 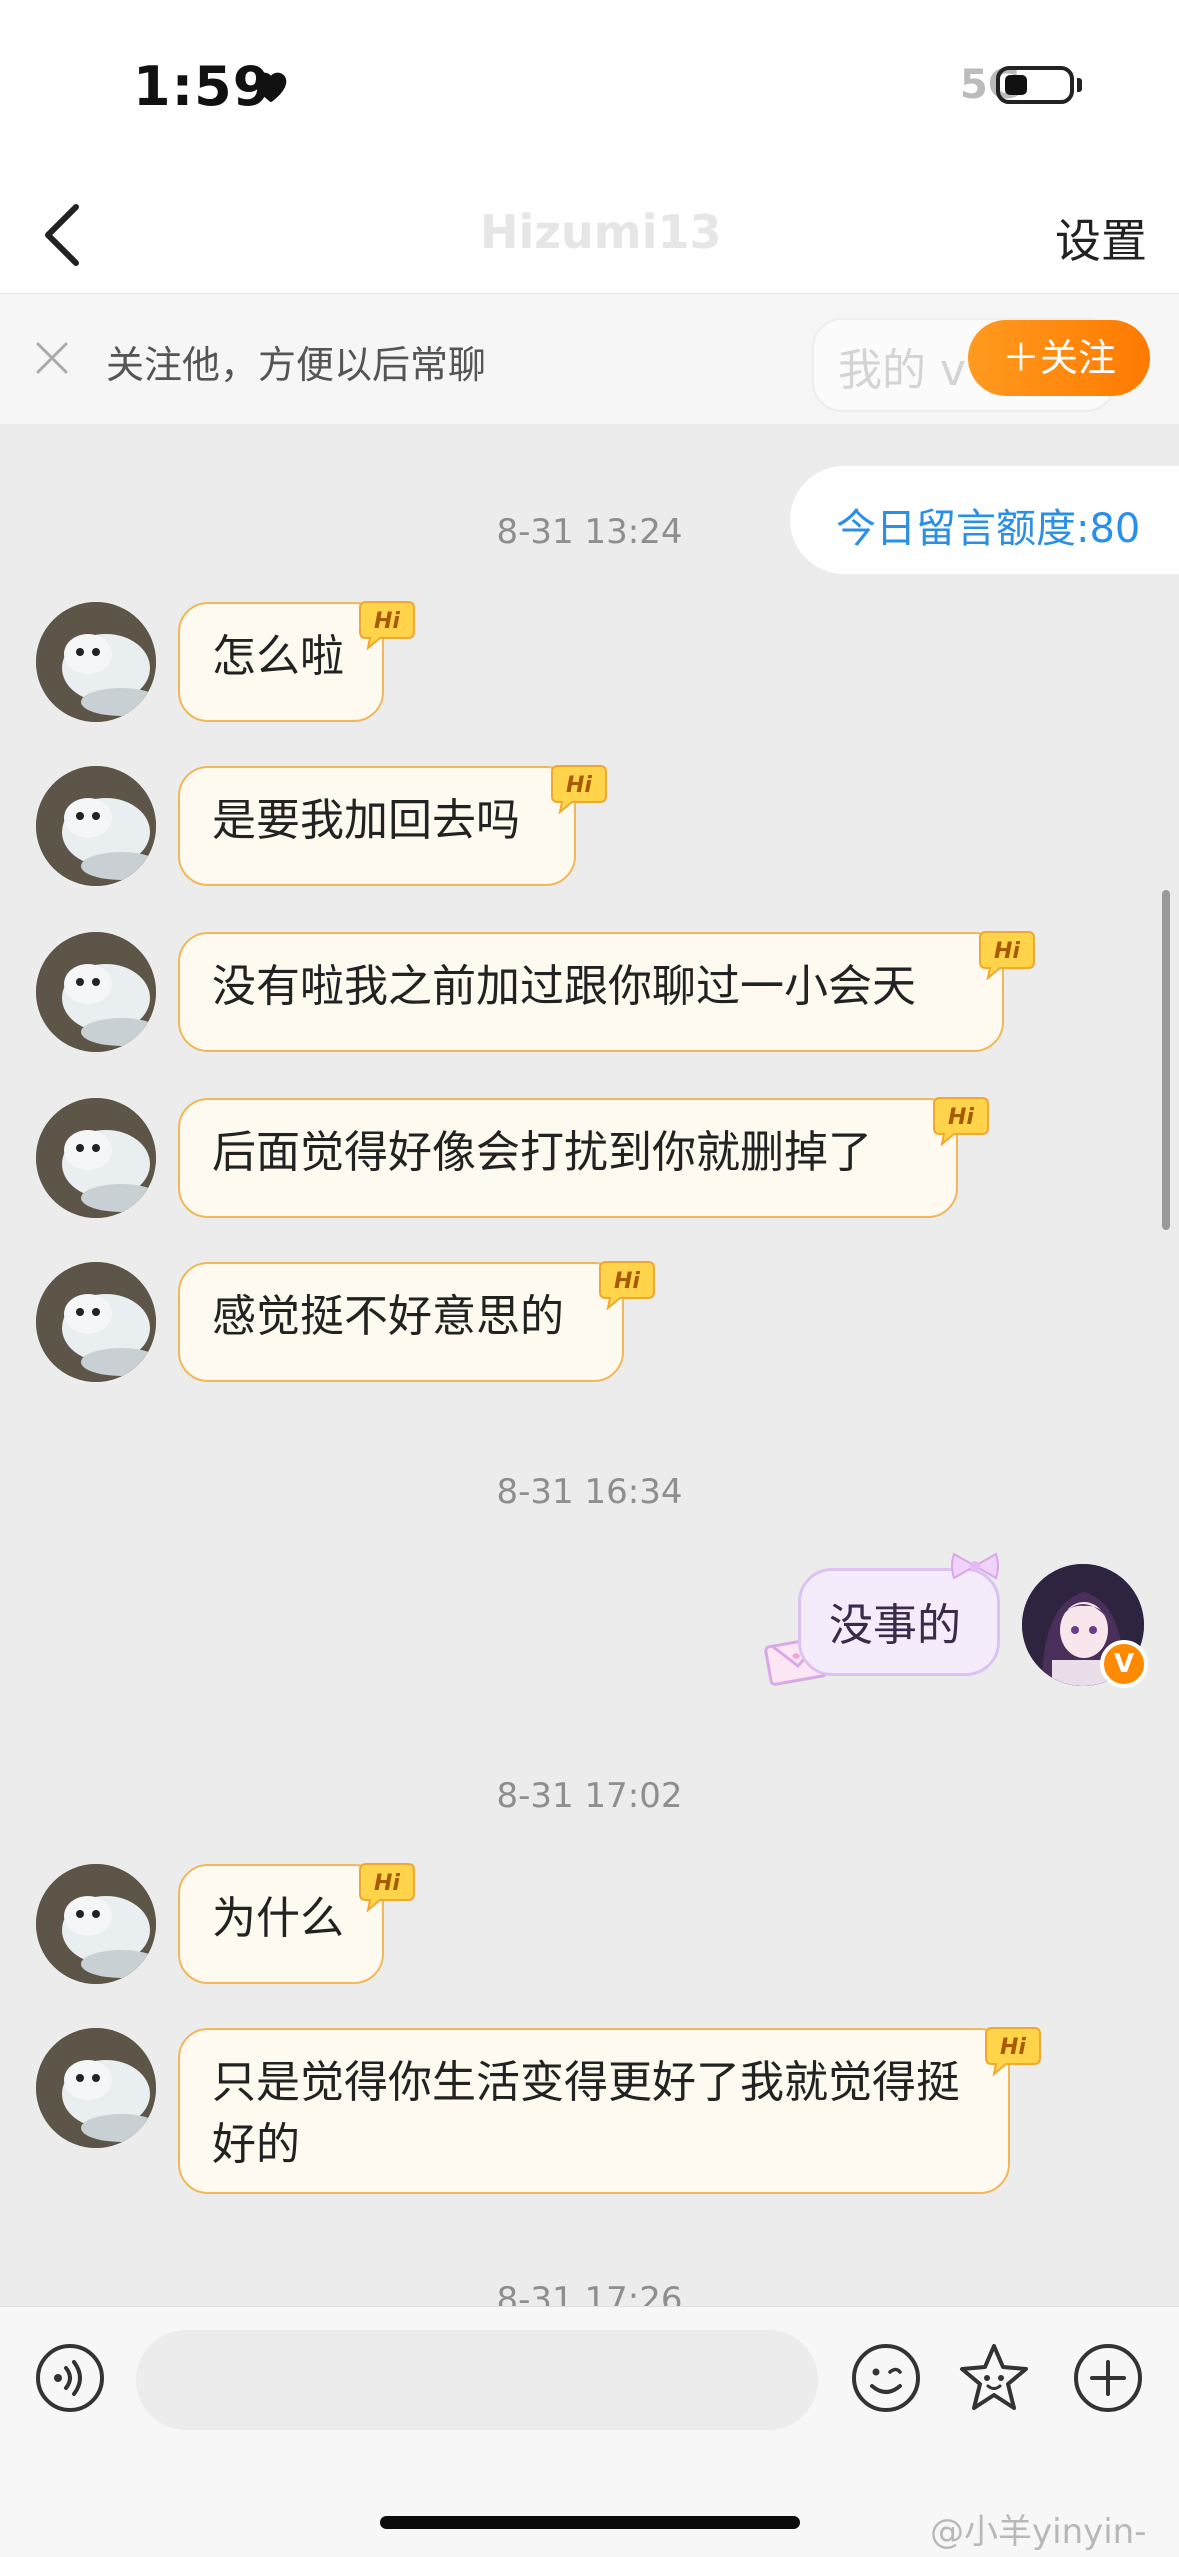 What do you see at coordinates (1166, 1060) in the screenshot?
I see `scrollbar` at bounding box center [1166, 1060].